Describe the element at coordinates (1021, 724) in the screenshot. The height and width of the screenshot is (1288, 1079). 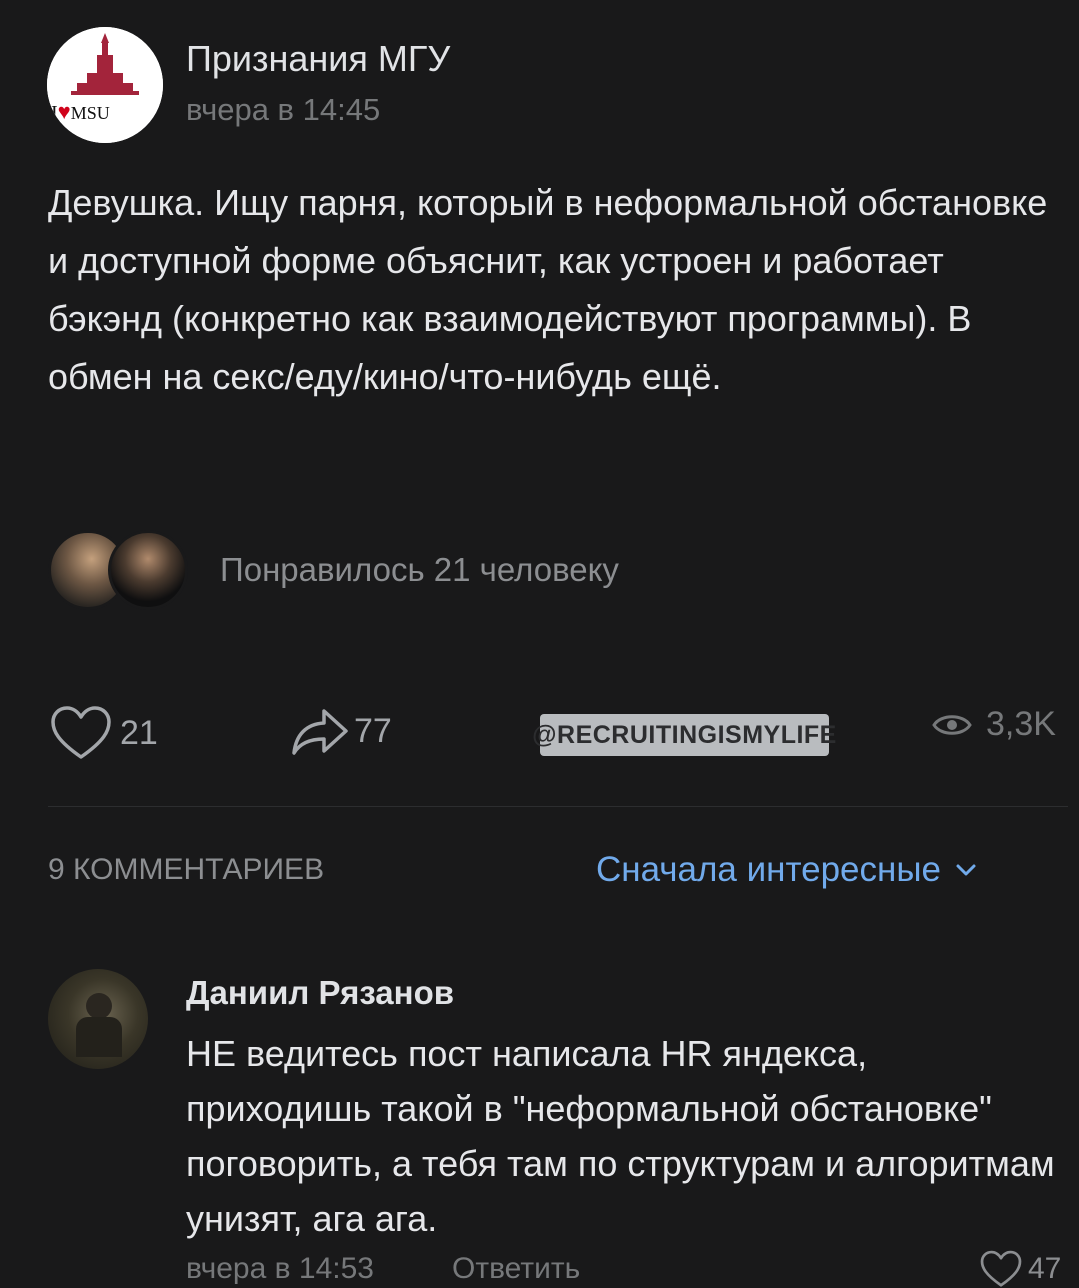
I see `views-count: 3,3K` at that location.